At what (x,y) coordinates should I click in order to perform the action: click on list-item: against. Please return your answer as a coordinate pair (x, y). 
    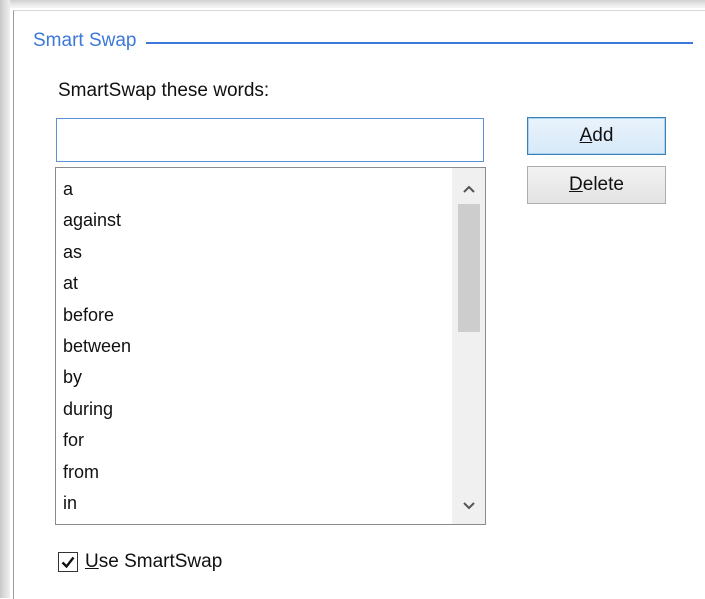
    Looking at the image, I should click on (254, 220).